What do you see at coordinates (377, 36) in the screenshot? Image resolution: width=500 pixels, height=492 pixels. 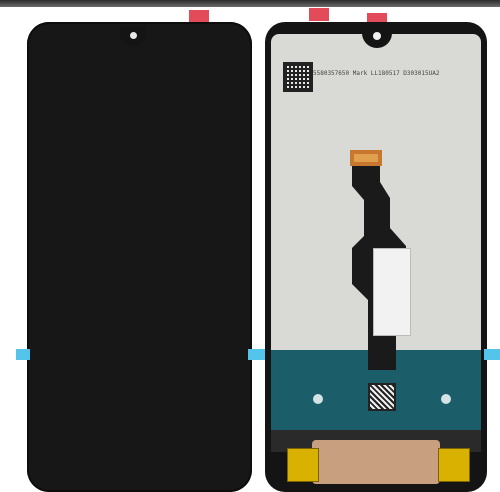 I see `back-camera-hole` at bounding box center [377, 36].